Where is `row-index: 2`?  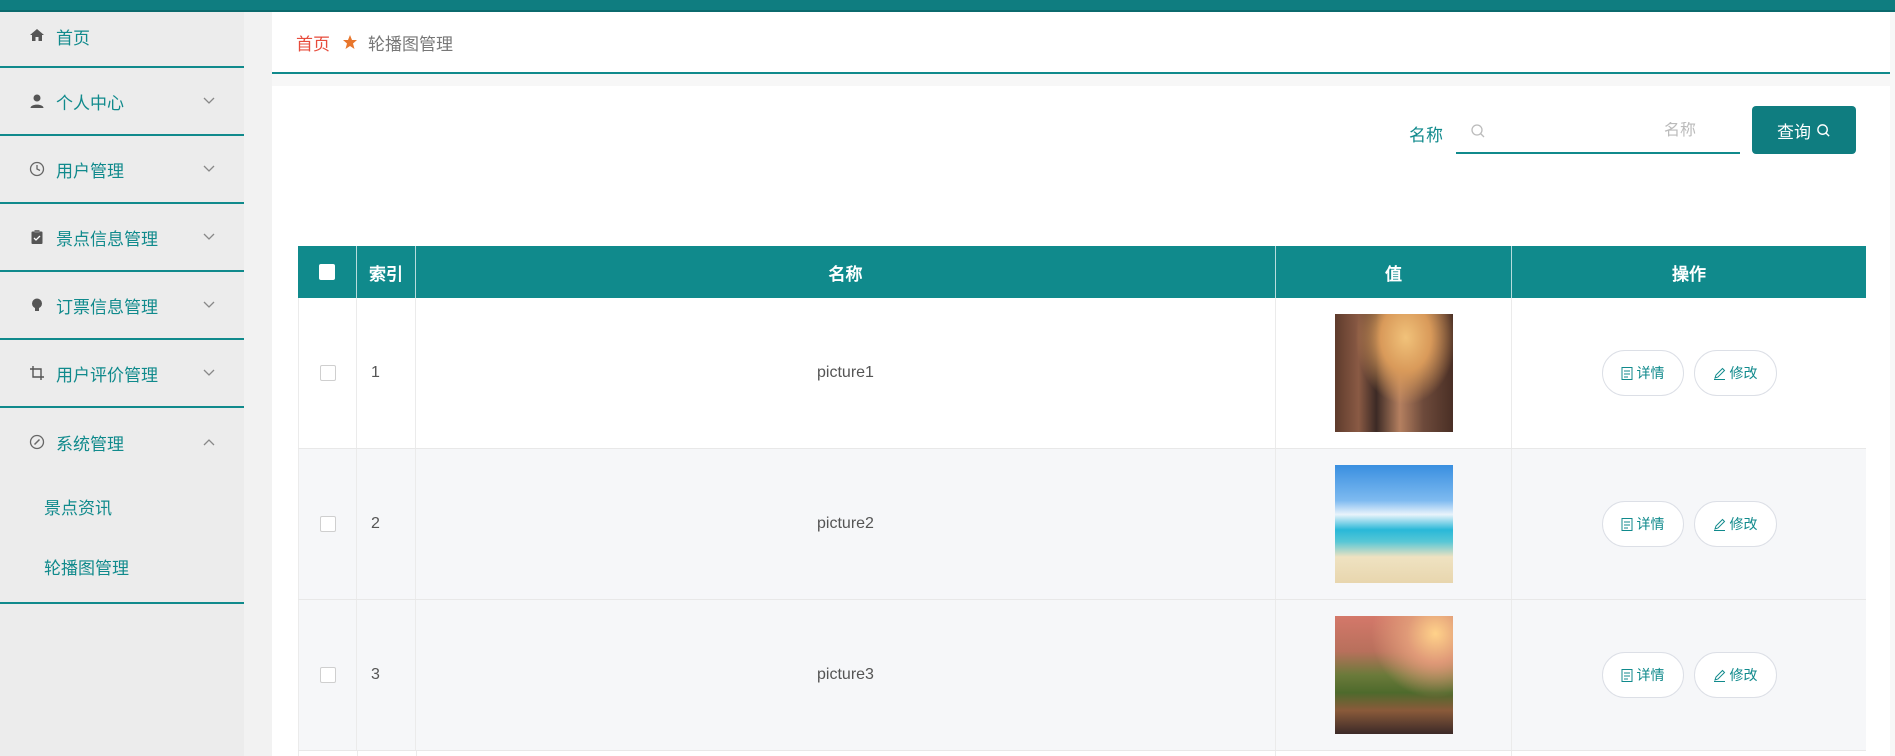 row-index: 2 is located at coordinates (386, 524).